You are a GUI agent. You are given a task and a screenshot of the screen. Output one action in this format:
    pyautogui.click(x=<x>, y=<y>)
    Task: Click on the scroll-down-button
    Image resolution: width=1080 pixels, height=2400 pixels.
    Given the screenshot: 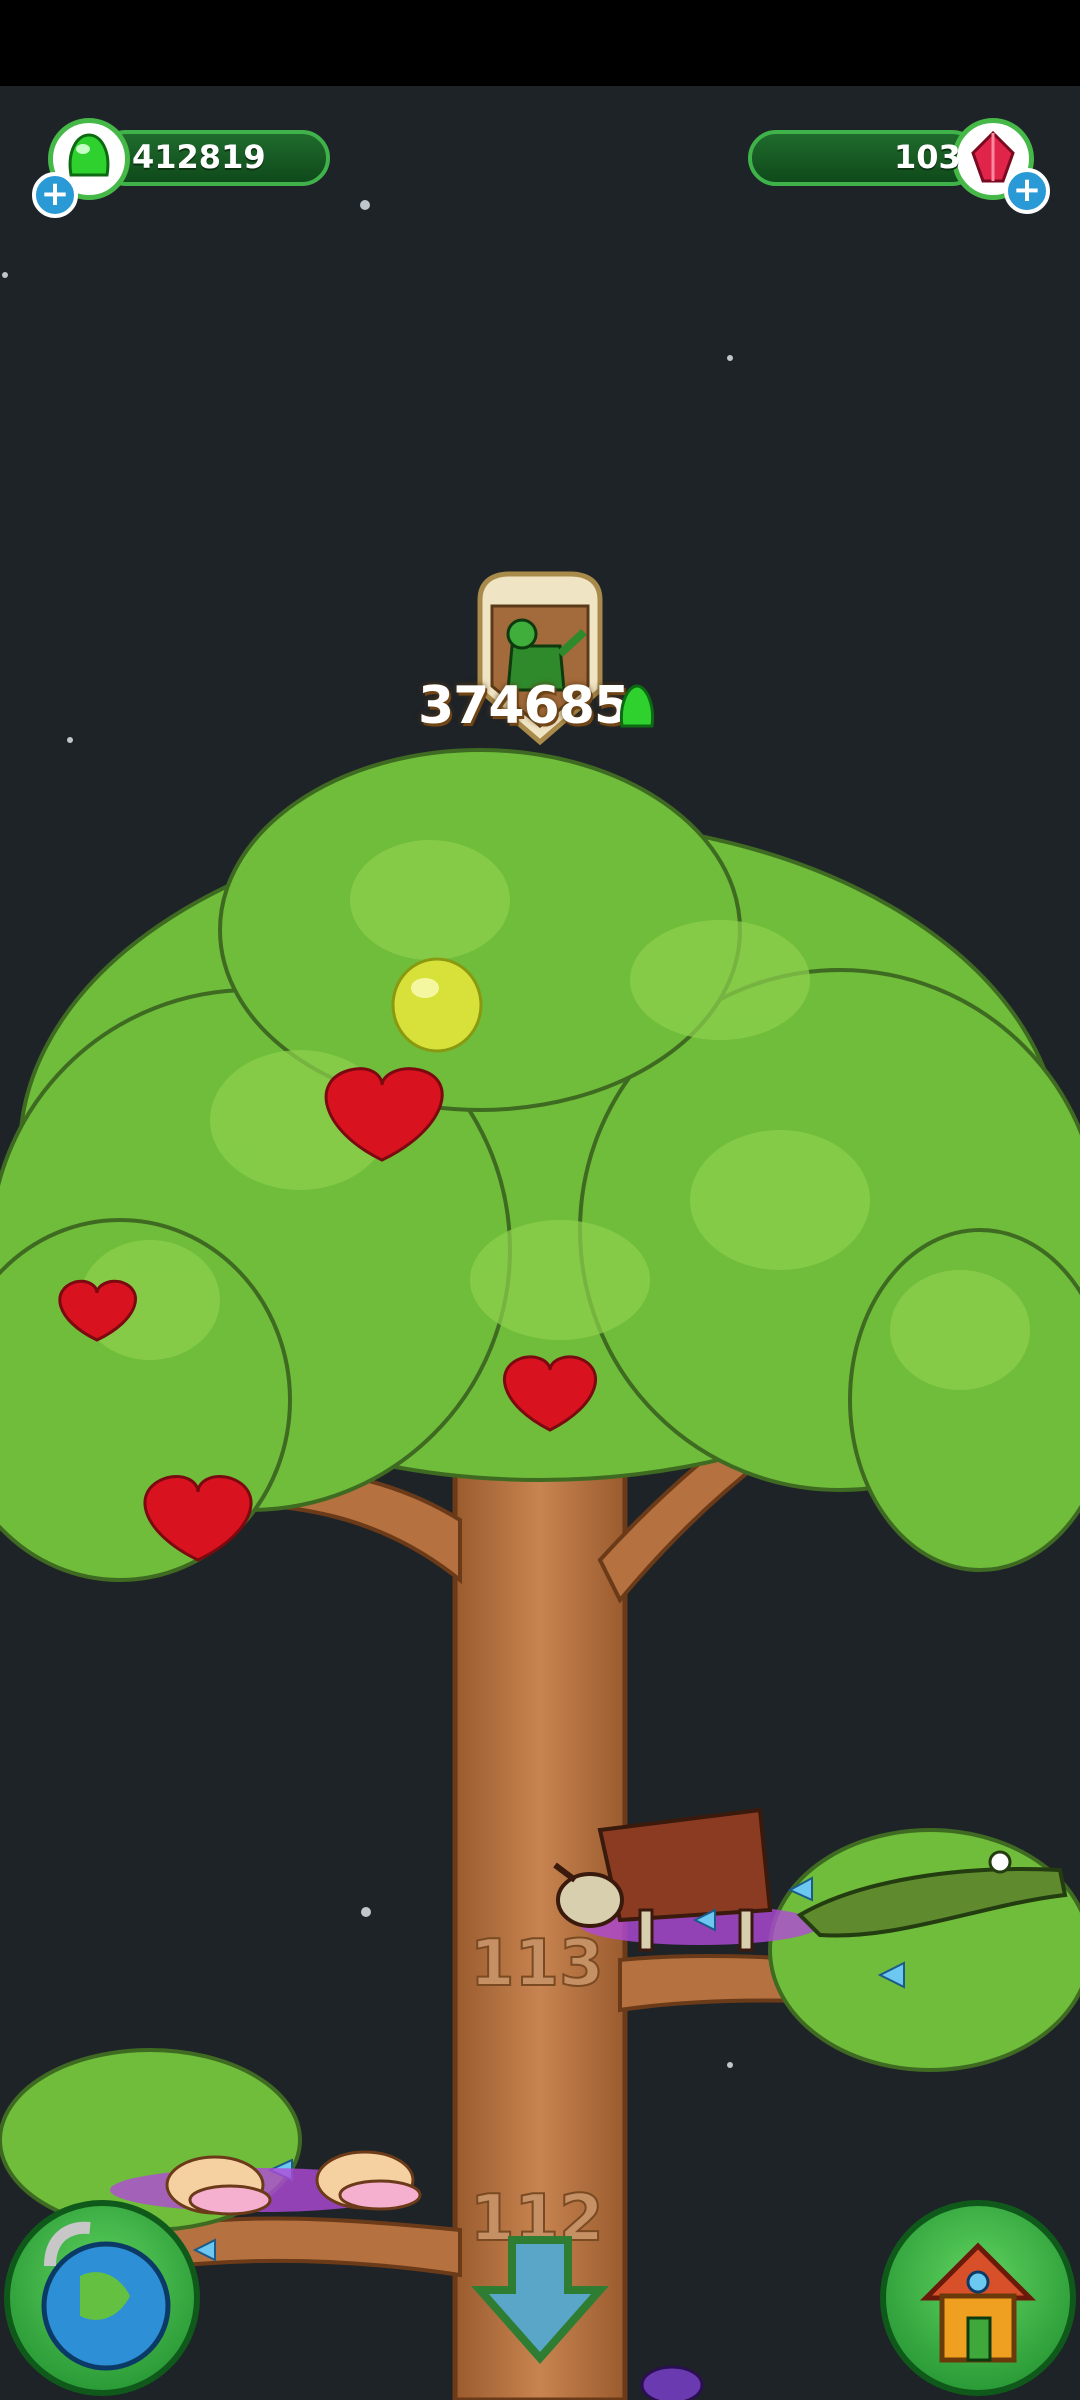 What is the action you would take?
    pyautogui.click(x=540, y=2300)
    